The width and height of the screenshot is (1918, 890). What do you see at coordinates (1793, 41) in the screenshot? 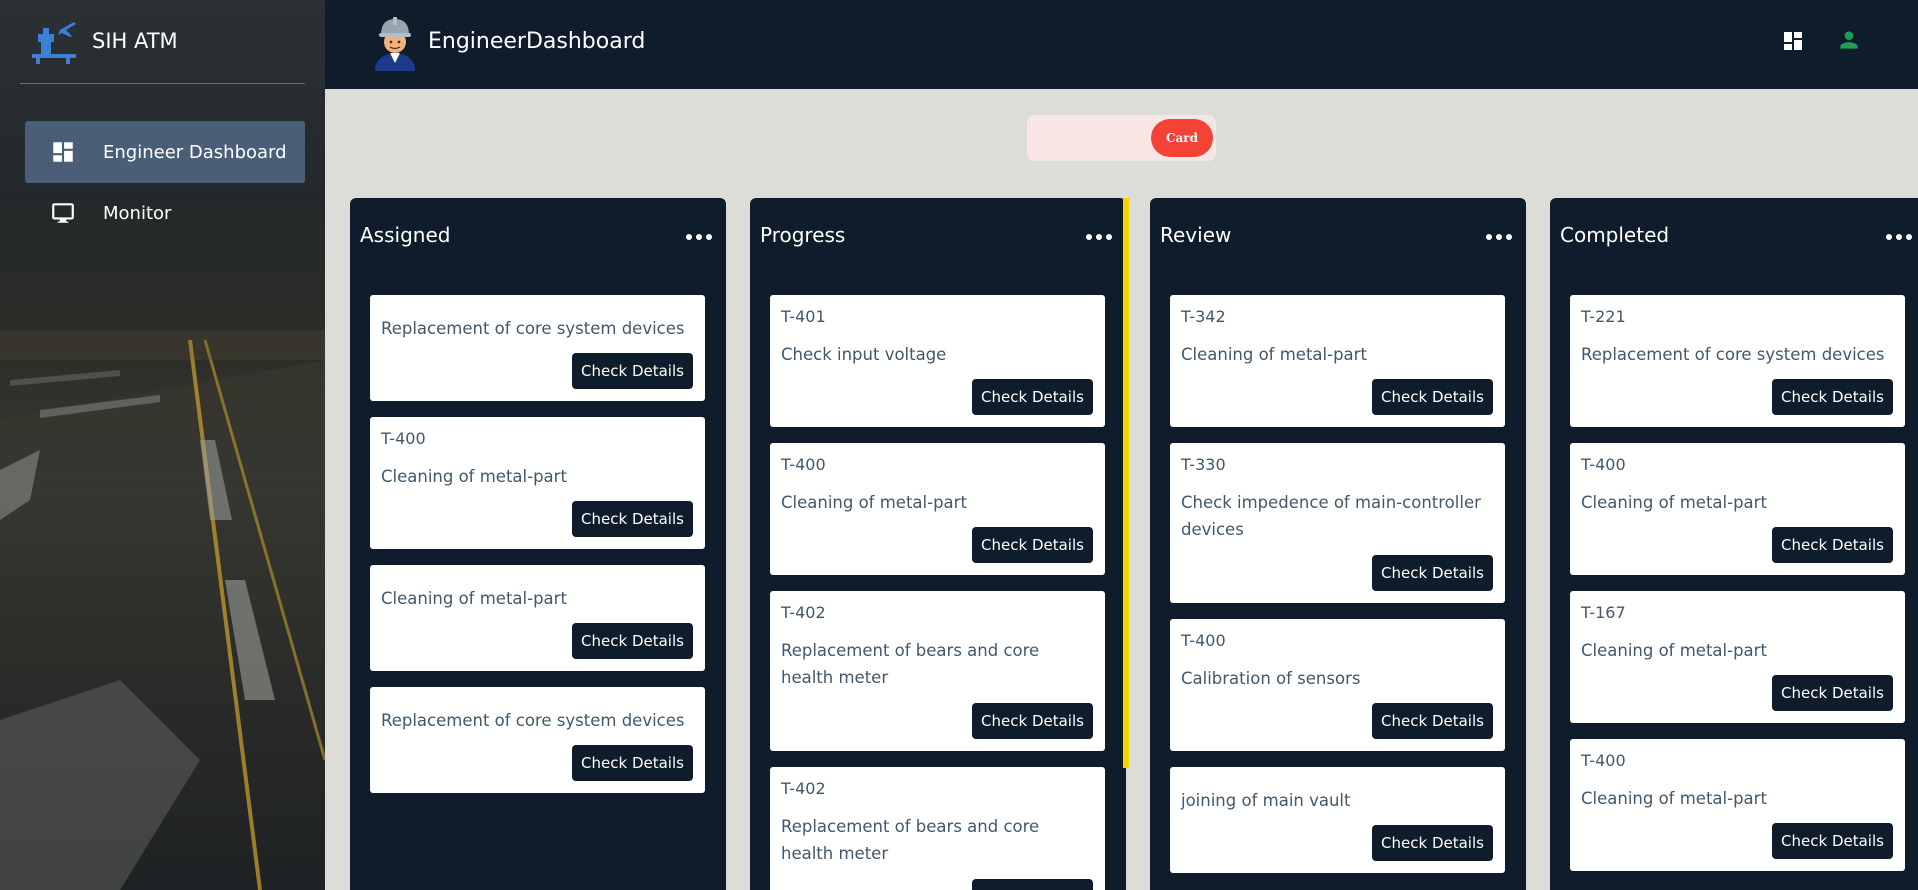
I see `grid-view-icon` at bounding box center [1793, 41].